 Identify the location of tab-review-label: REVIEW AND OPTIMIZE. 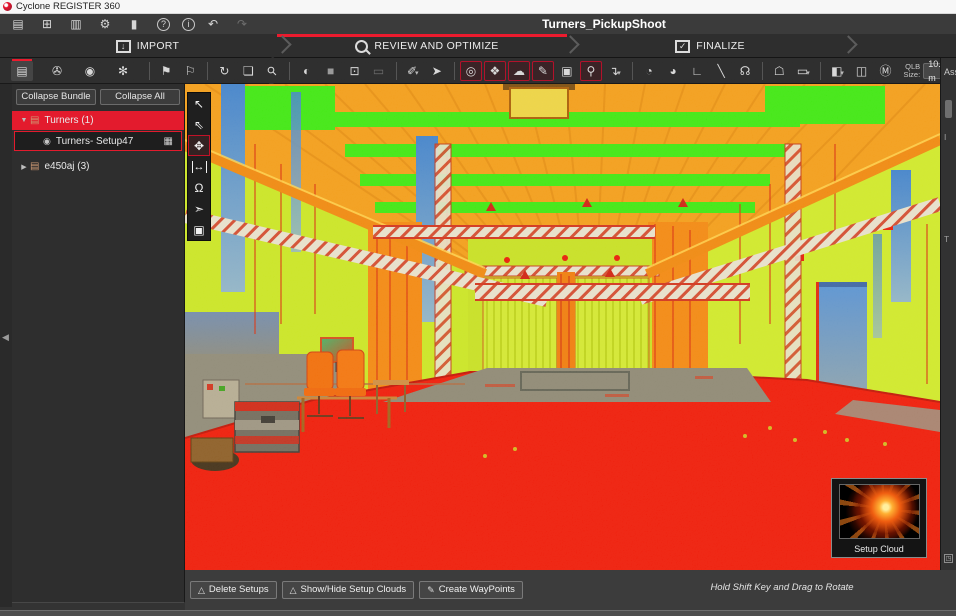
(436, 46).